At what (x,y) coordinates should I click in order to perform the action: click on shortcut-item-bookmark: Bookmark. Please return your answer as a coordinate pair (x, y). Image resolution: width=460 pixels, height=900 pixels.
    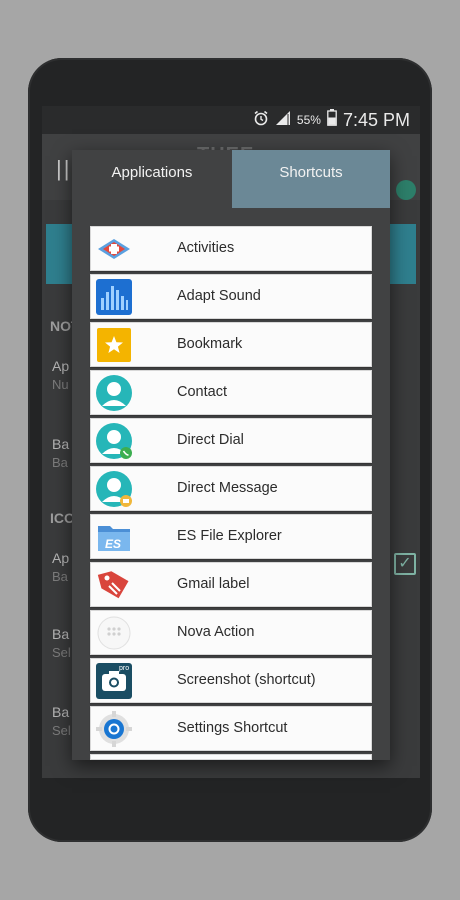
    Looking at the image, I should click on (231, 344).